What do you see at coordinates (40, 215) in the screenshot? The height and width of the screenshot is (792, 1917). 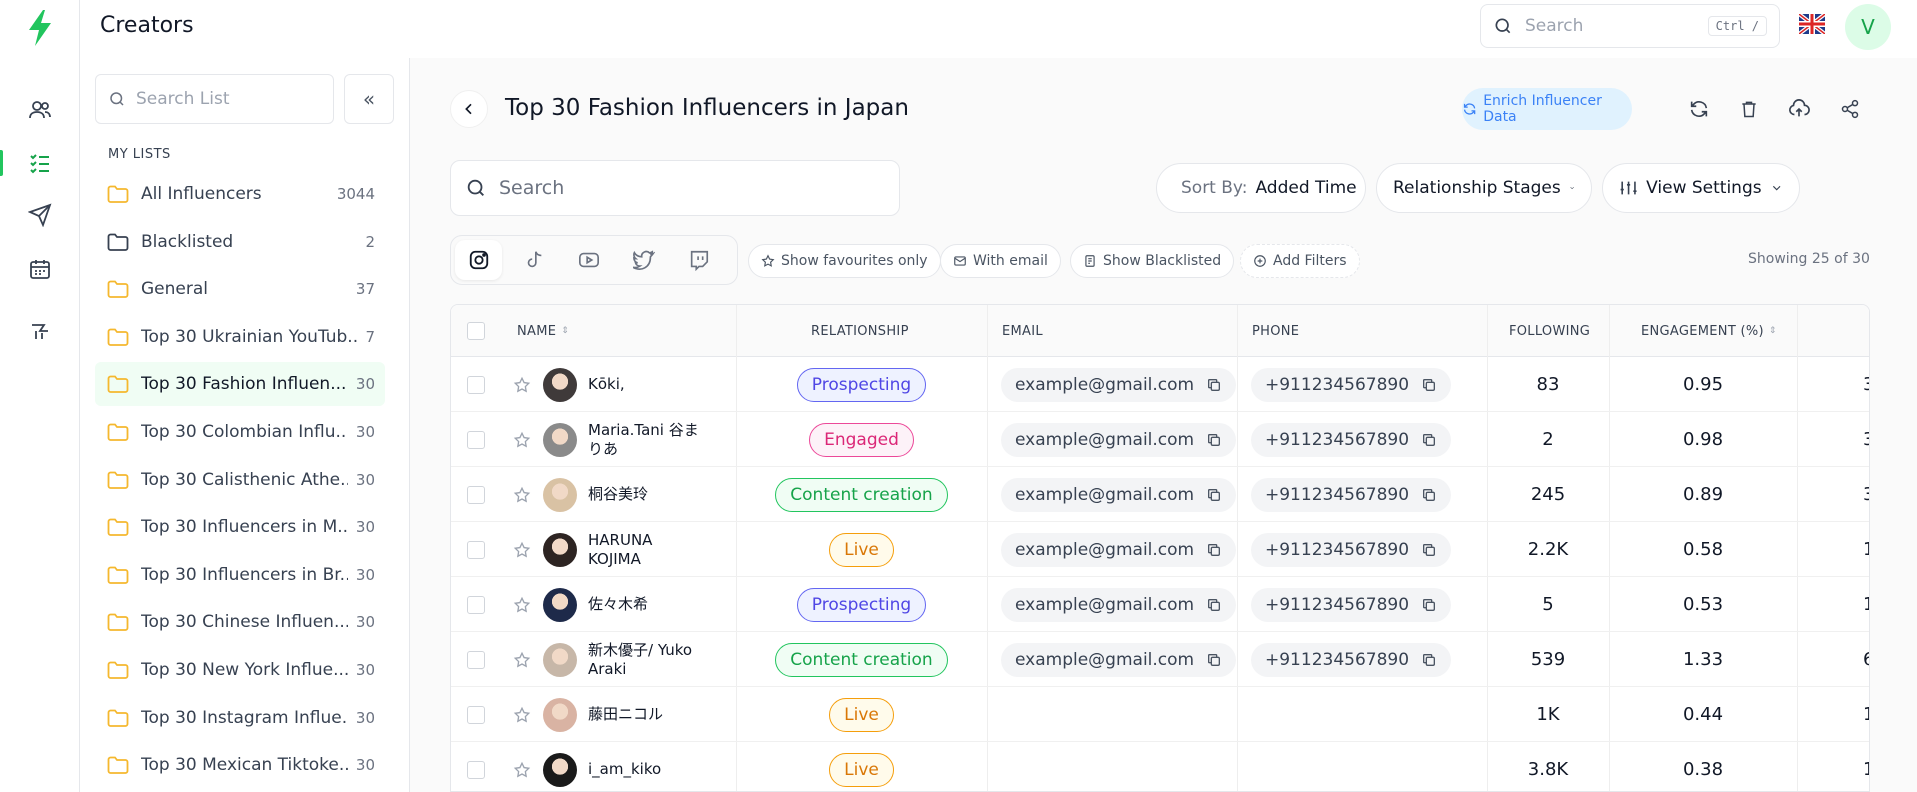 I see `campaigns-icon` at bounding box center [40, 215].